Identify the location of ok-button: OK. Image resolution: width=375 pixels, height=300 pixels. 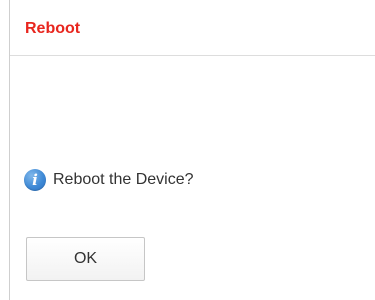
(85, 259).